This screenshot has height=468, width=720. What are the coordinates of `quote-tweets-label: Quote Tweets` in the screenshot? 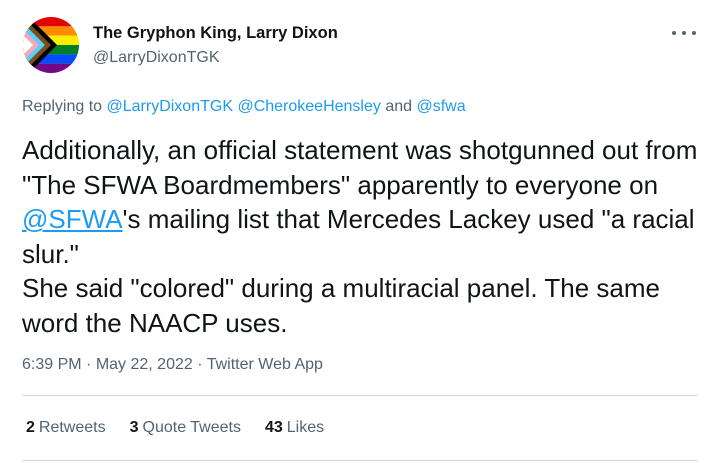 It's located at (191, 427).